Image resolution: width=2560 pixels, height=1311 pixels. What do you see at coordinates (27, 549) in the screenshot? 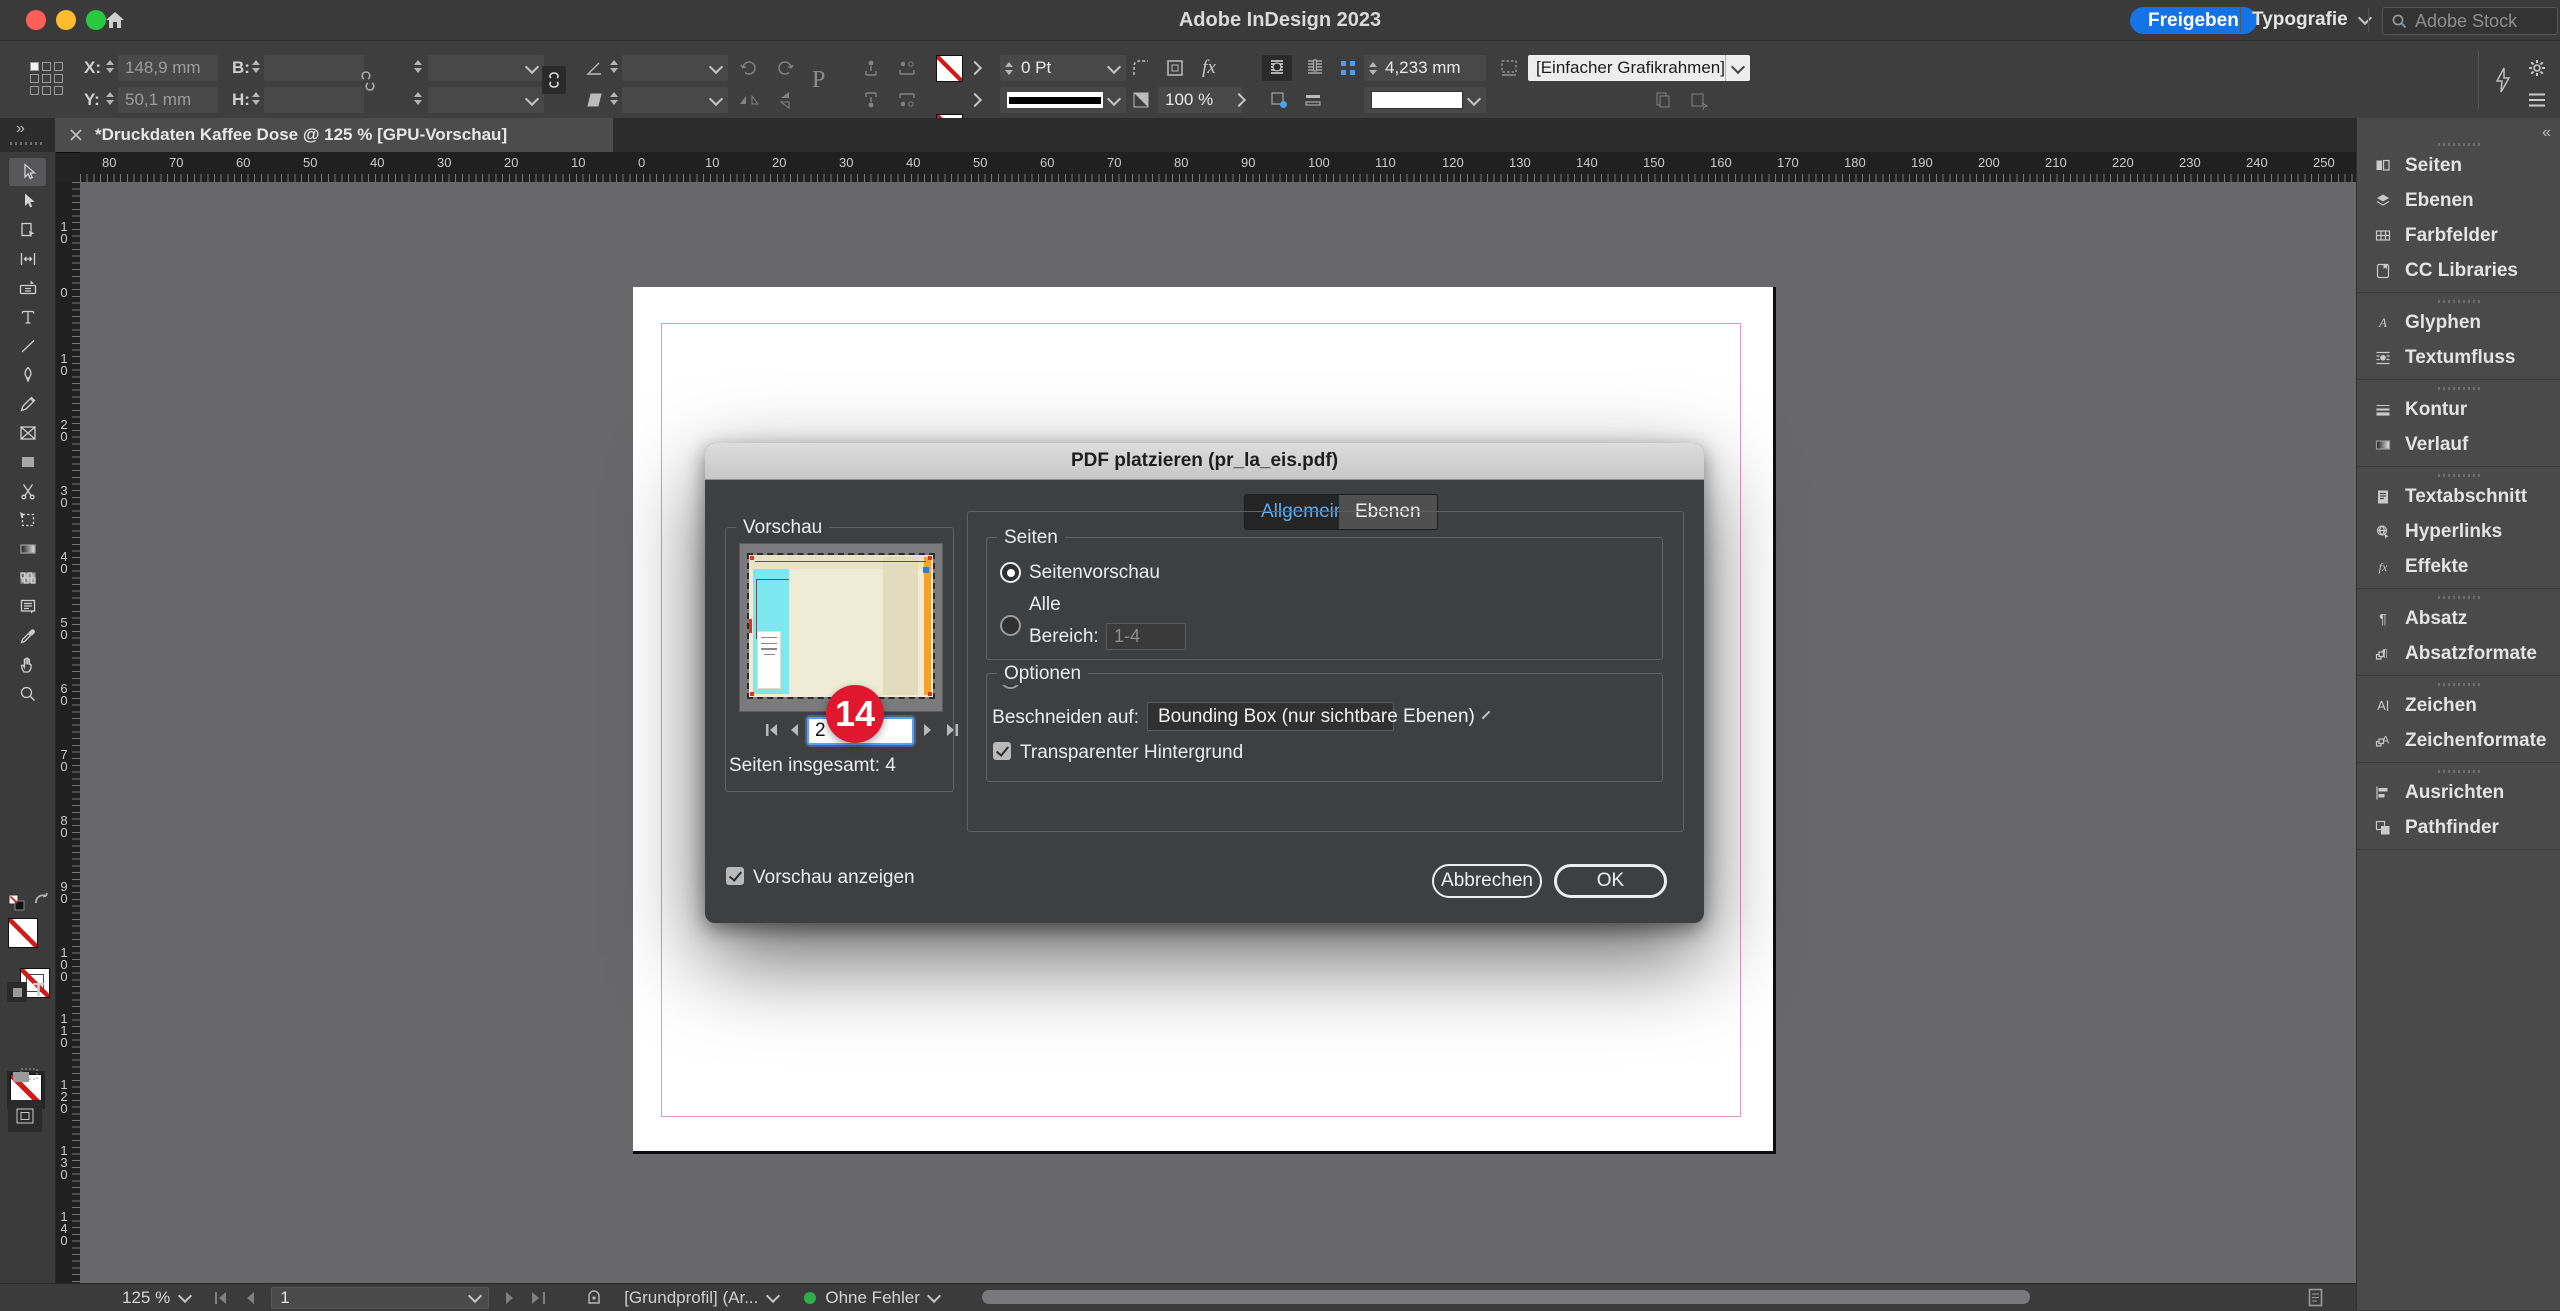
I see `gradient-swatch-tool` at bounding box center [27, 549].